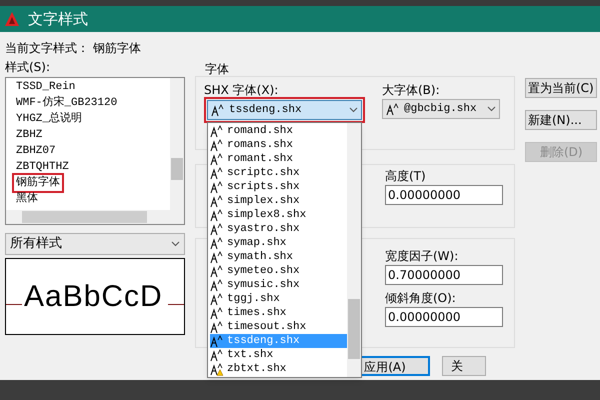 The height and width of the screenshot is (400, 600). I want to click on font-option: symap.shx, so click(278, 243).